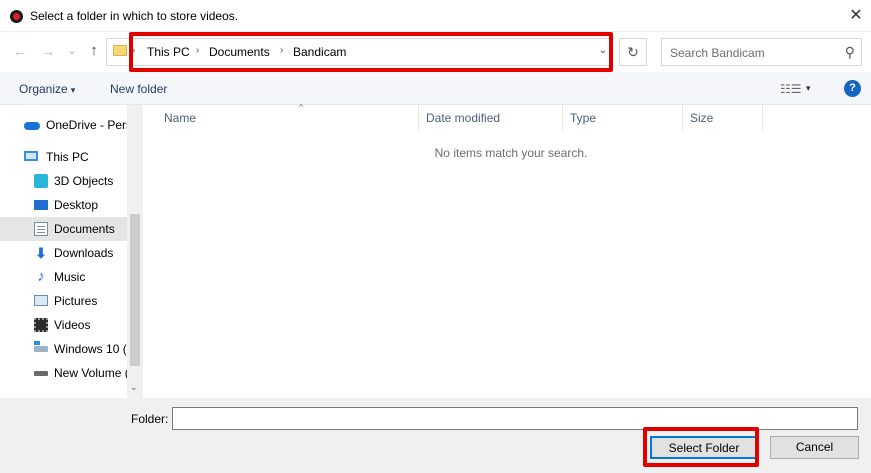  What do you see at coordinates (319, 52) in the screenshot?
I see `breadcrumb-bandicam: Bandicam` at bounding box center [319, 52].